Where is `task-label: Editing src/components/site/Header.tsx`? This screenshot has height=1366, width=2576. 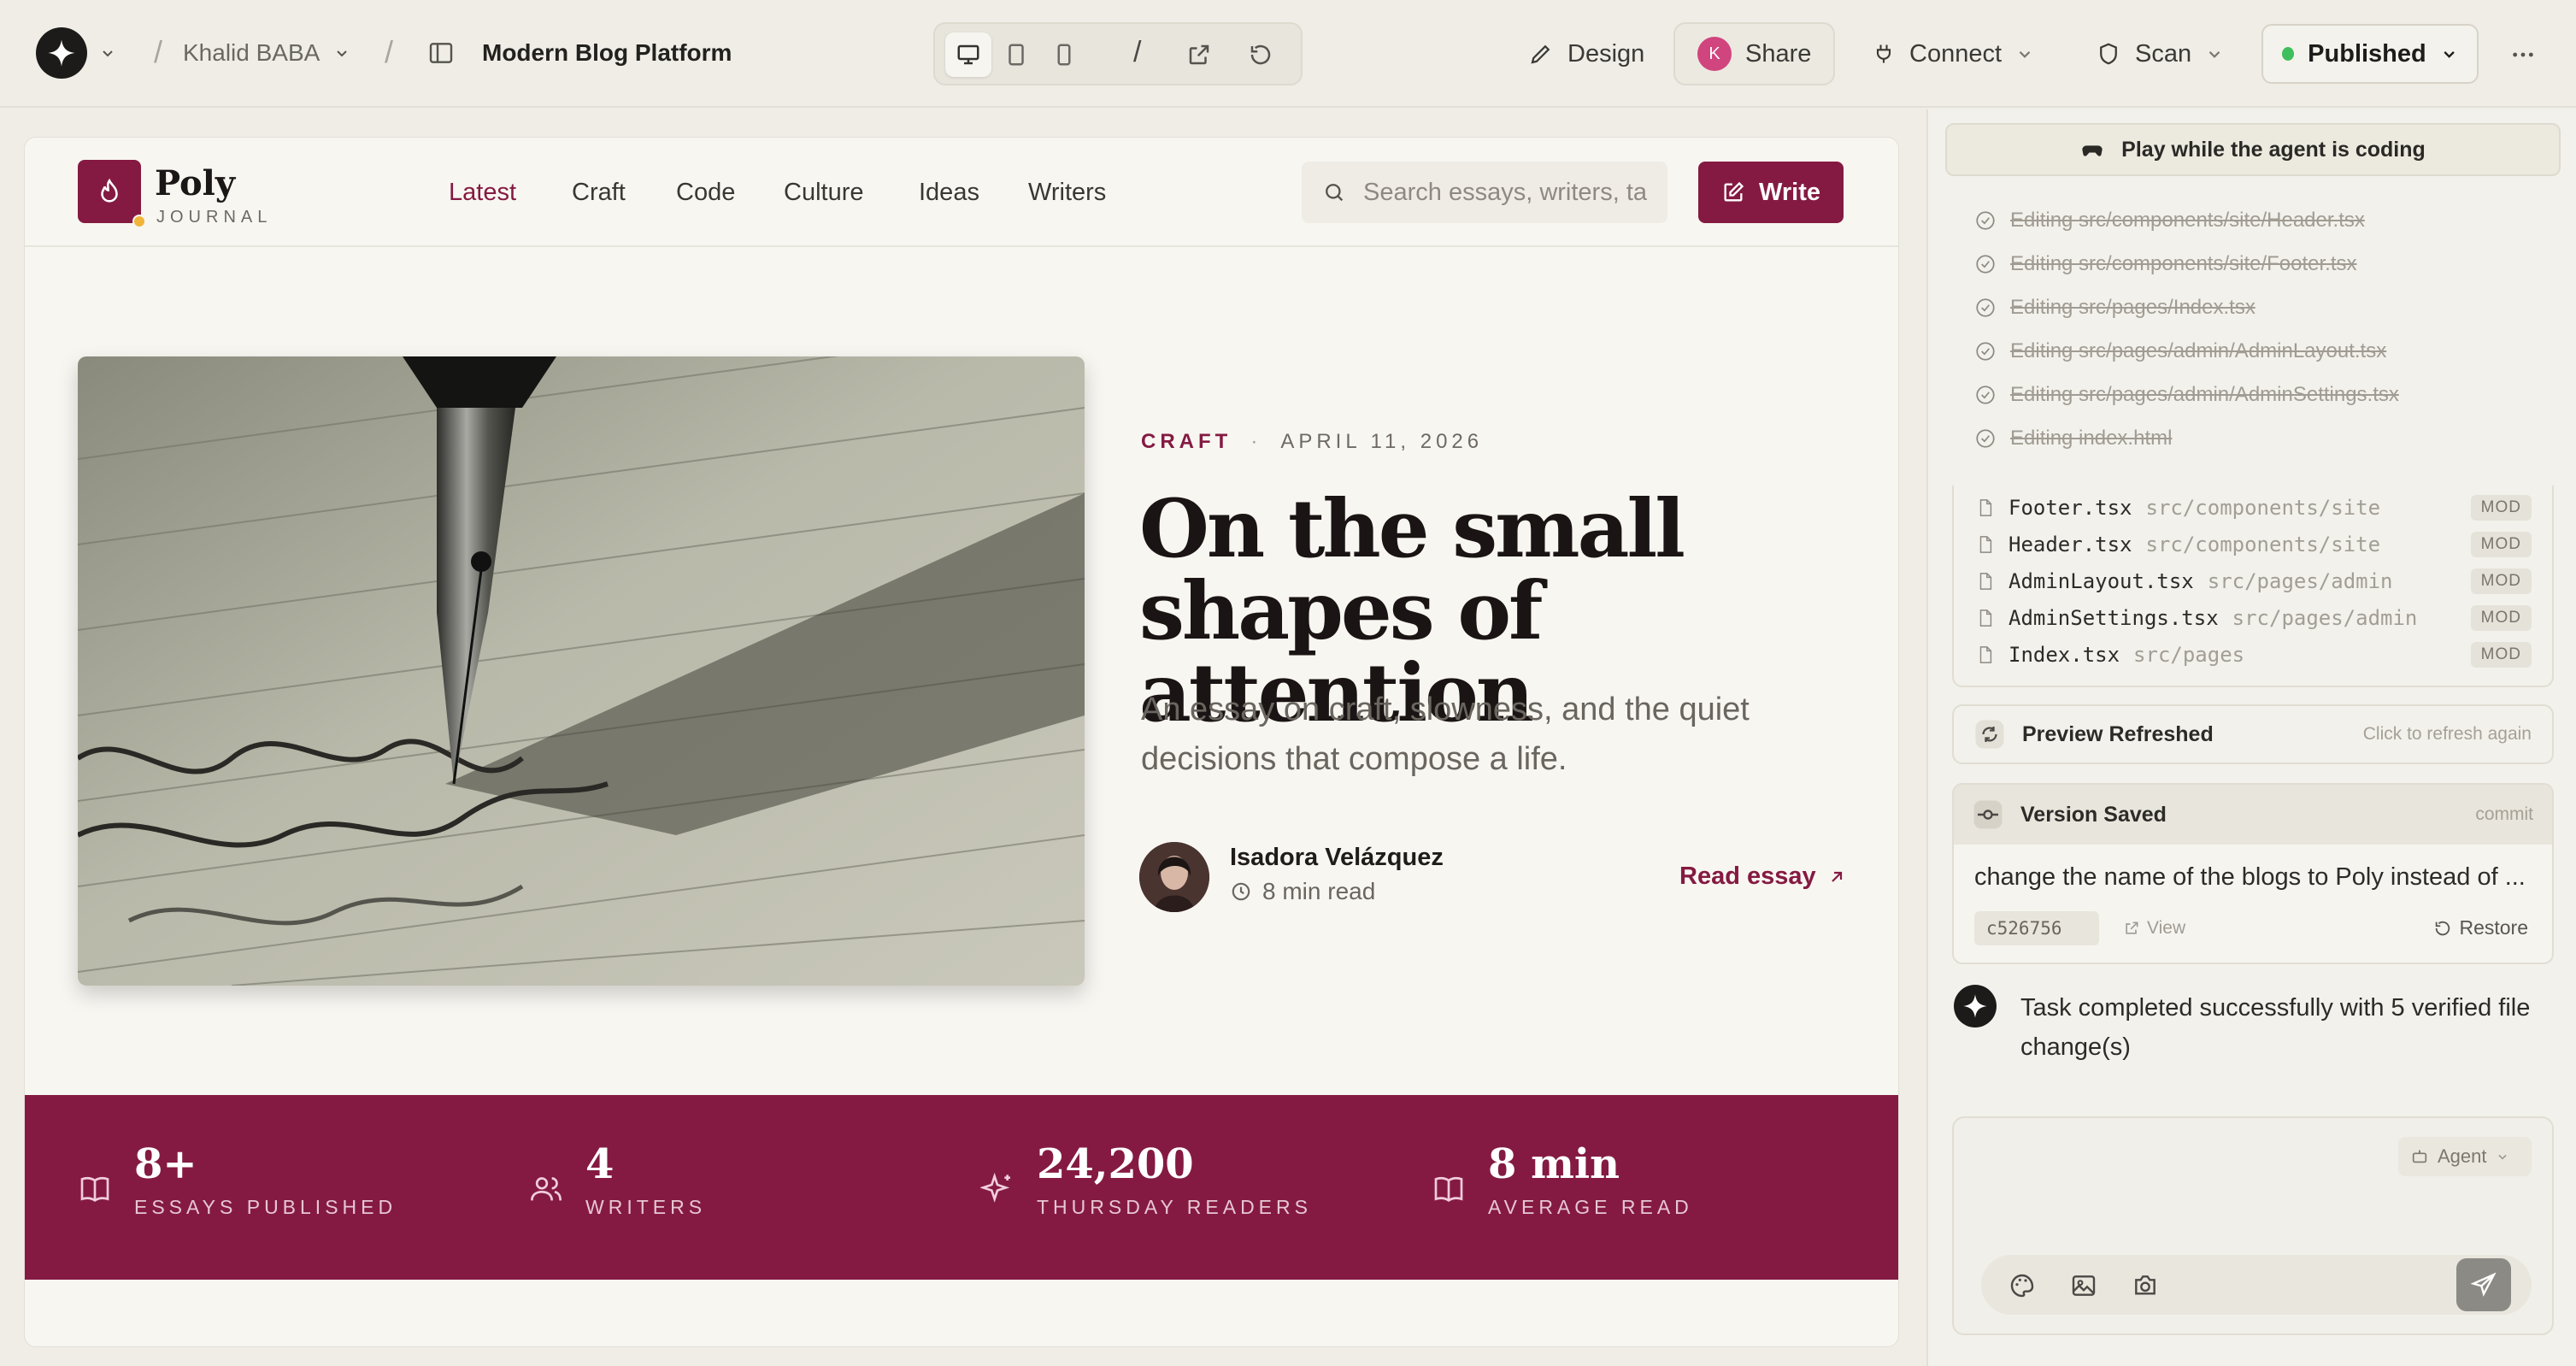 task-label: Editing src/components/site/Header.tsx is located at coordinates (2187, 220).